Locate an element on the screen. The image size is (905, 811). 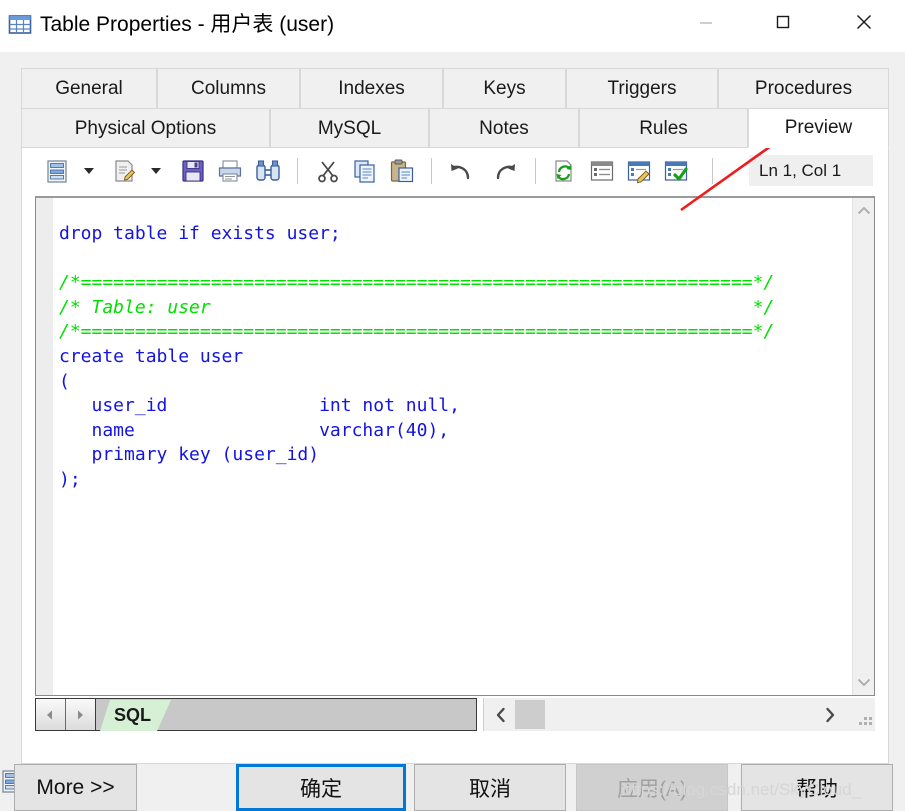
tab-triggers: Triggers is located at coordinates (642, 88).